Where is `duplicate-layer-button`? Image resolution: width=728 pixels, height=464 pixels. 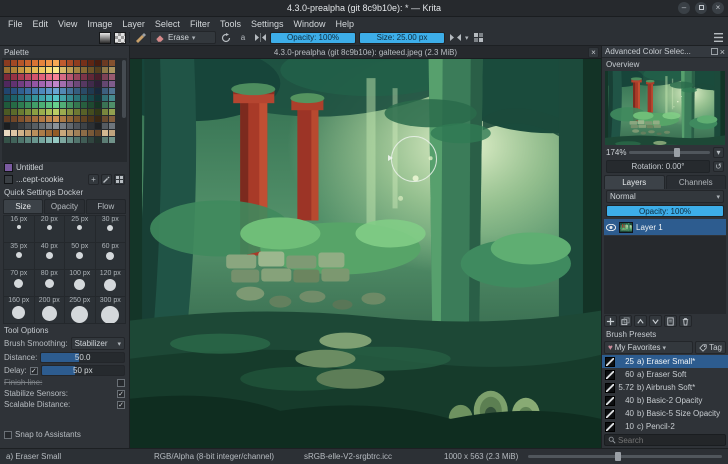
duplicate-layer-button is located at coordinates (625, 321).